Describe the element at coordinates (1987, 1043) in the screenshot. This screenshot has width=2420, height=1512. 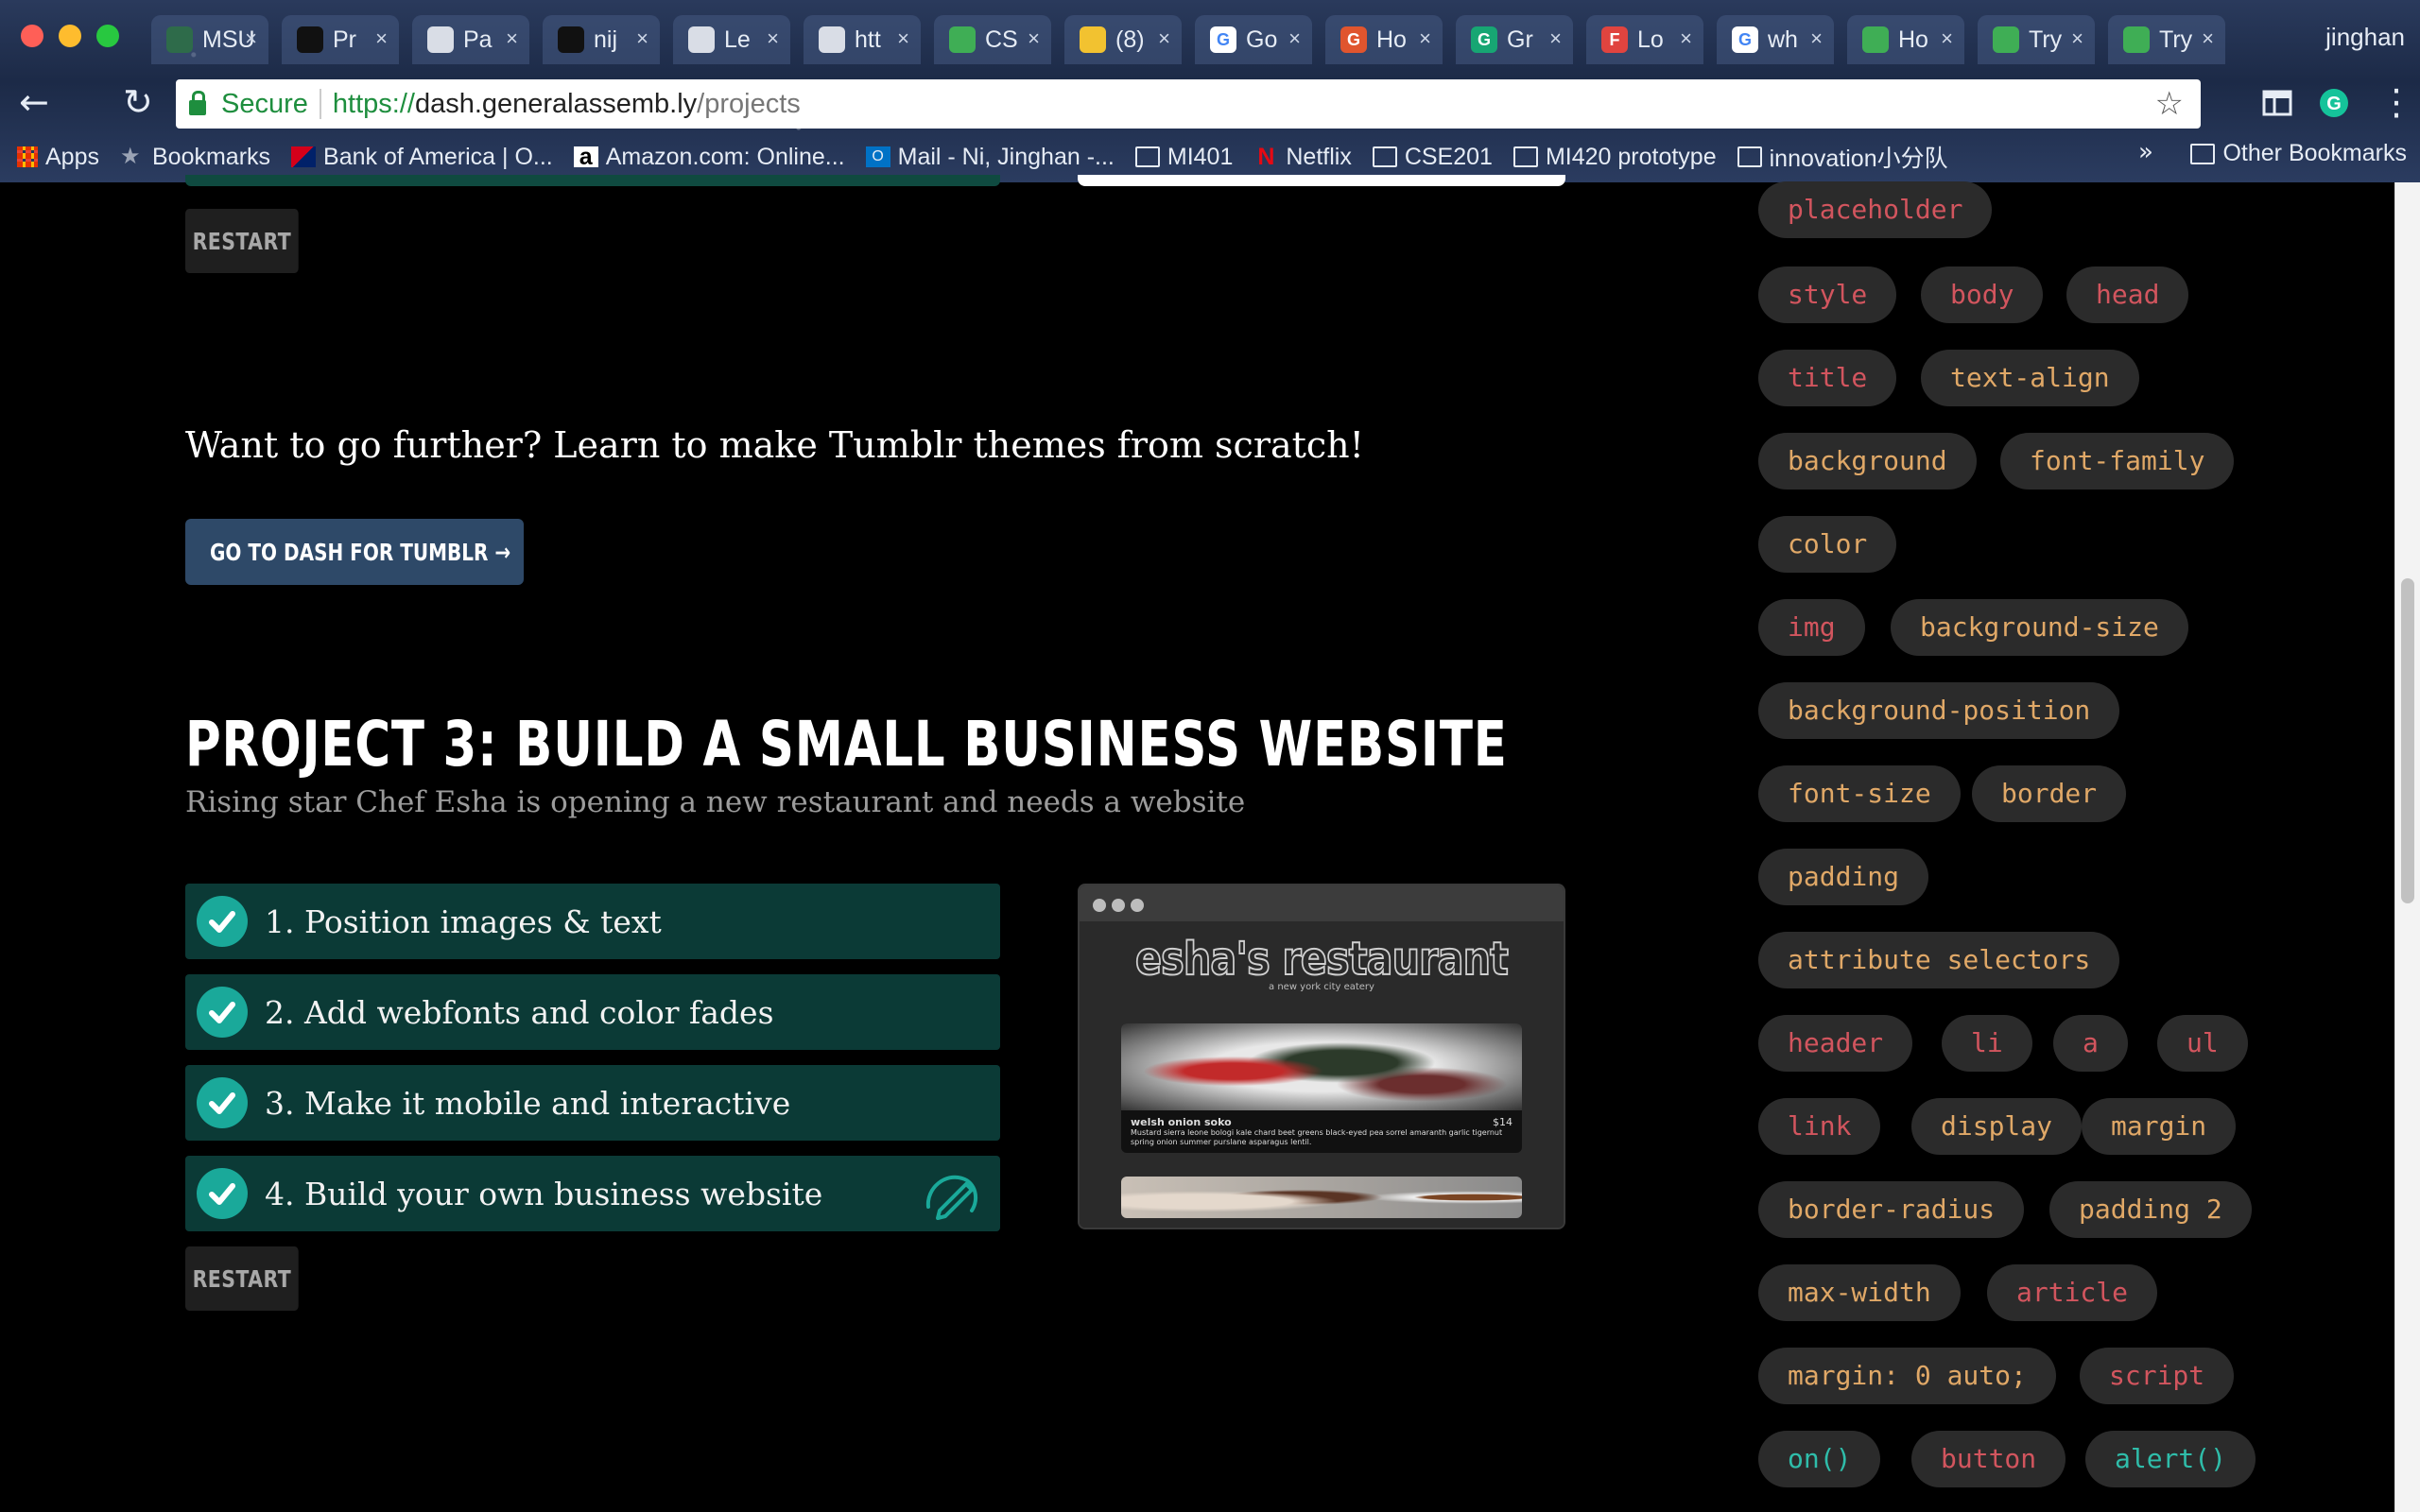
I see `concept-tag: li` at that location.